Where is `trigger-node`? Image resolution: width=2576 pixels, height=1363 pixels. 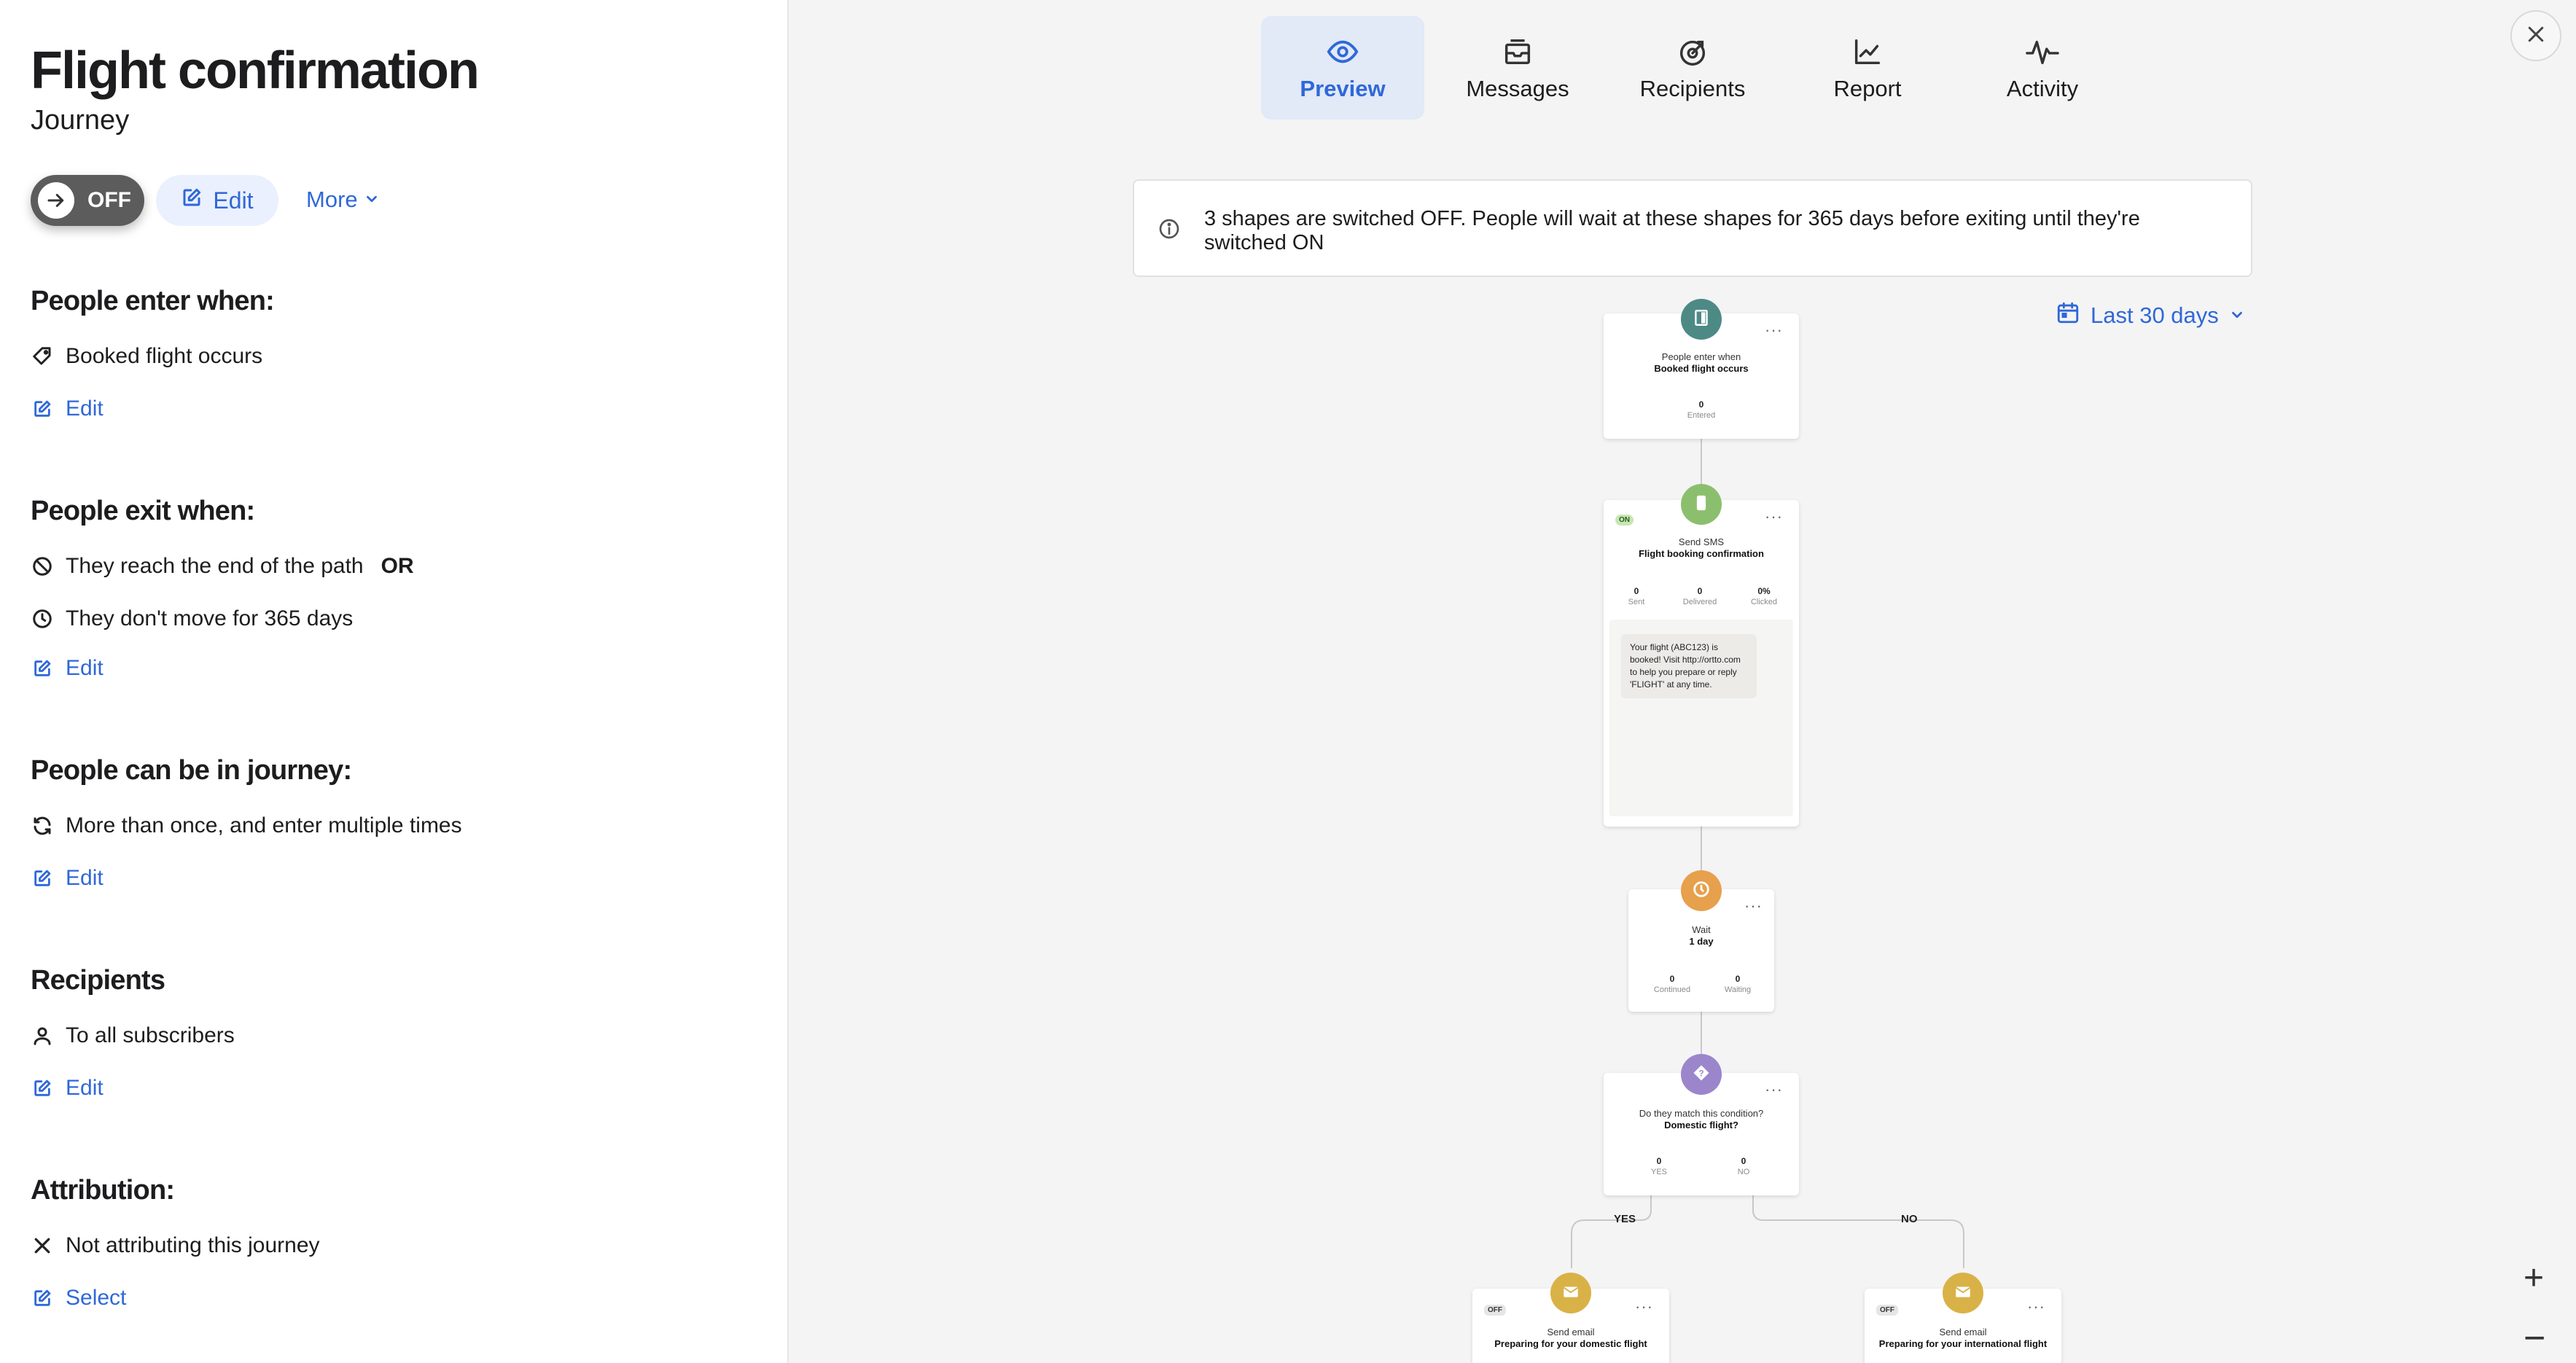
trigger-node is located at coordinates (1701, 319).